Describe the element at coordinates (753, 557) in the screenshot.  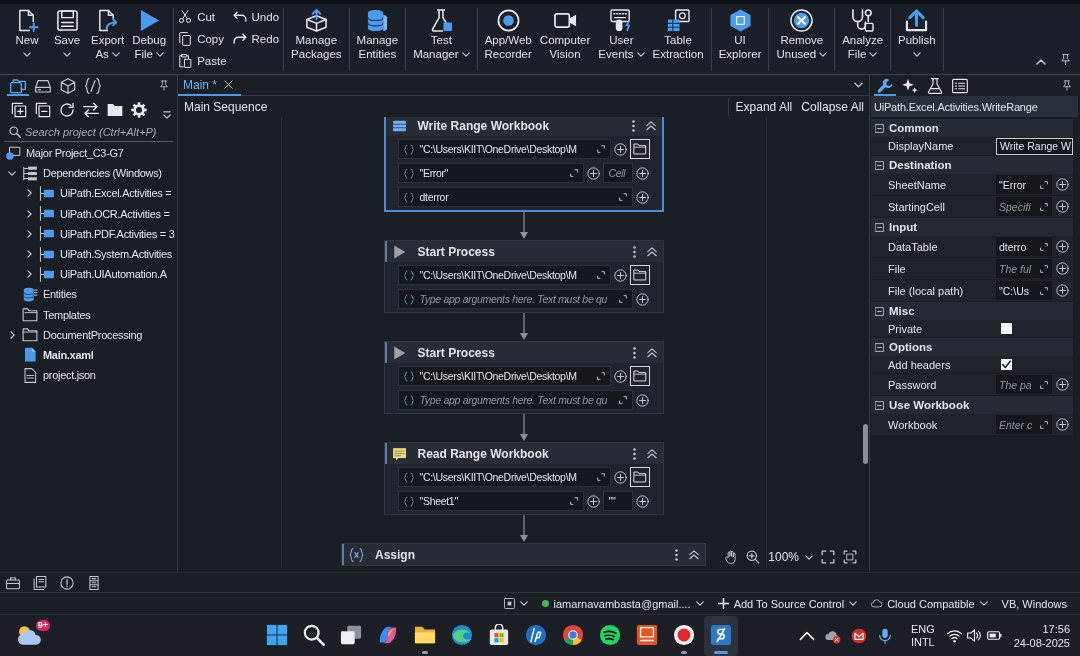
I see `zoom-in-icon` at that location.